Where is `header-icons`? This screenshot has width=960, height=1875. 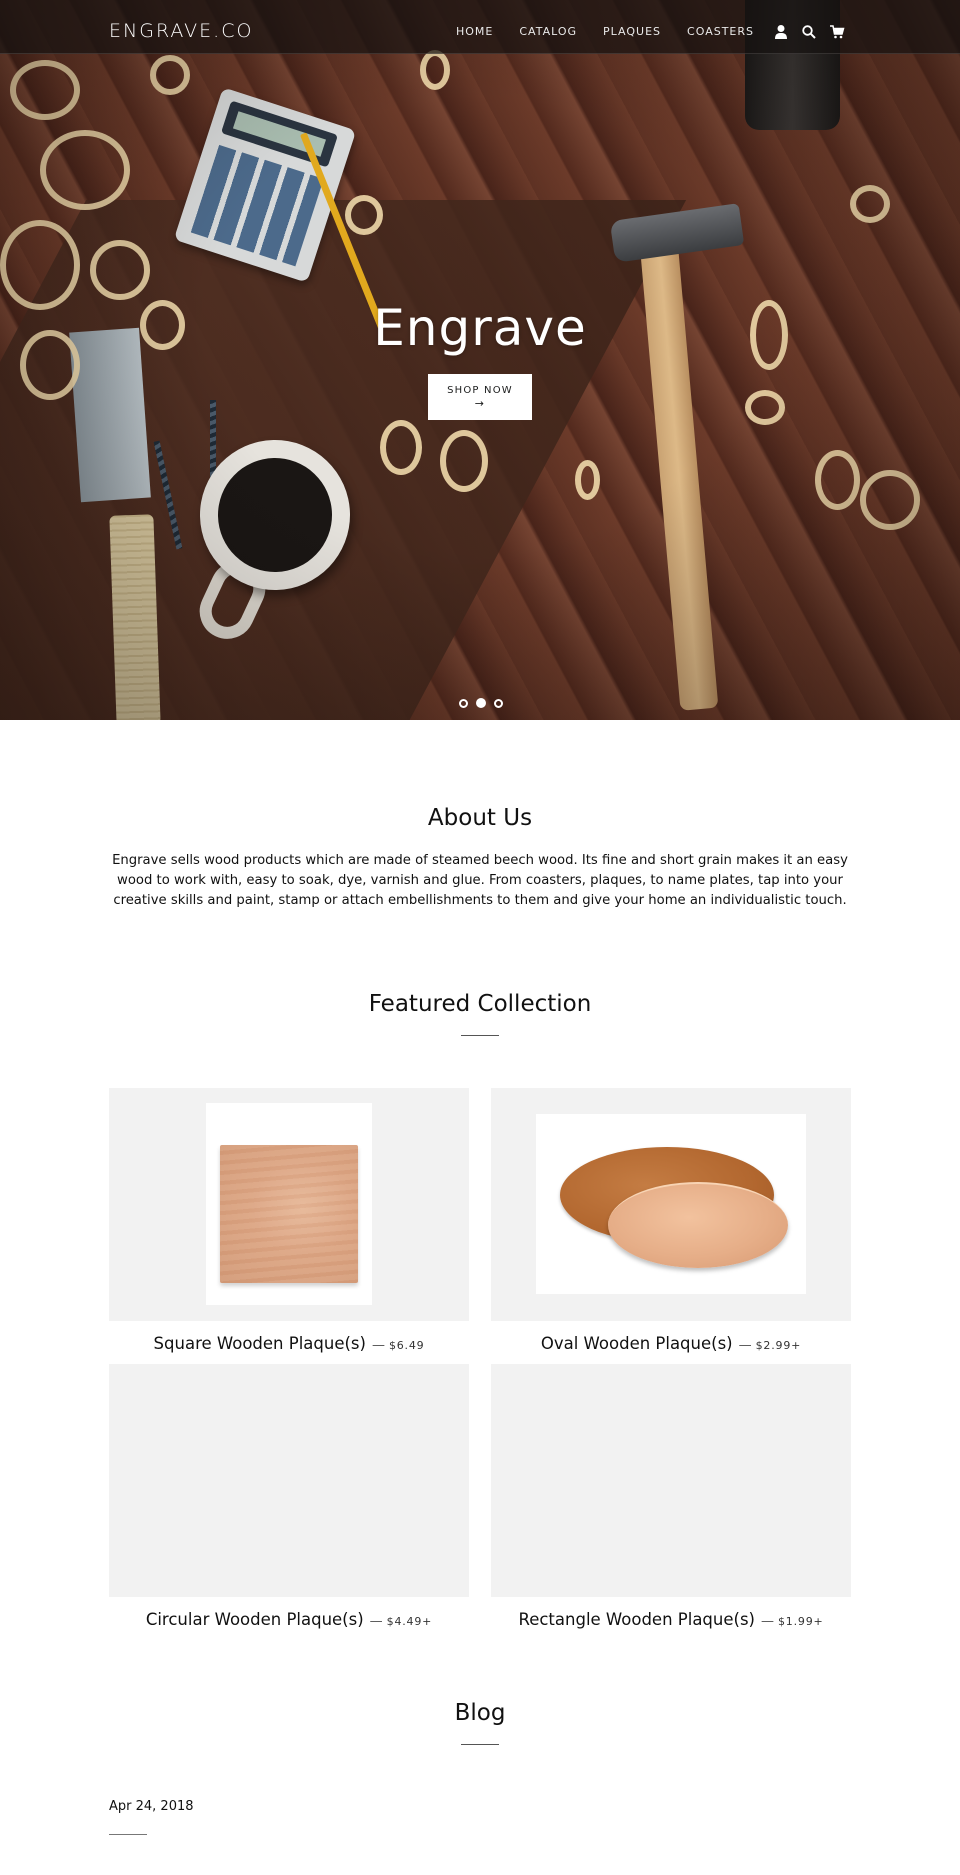
header-icons is located at coordinates (809, 32).